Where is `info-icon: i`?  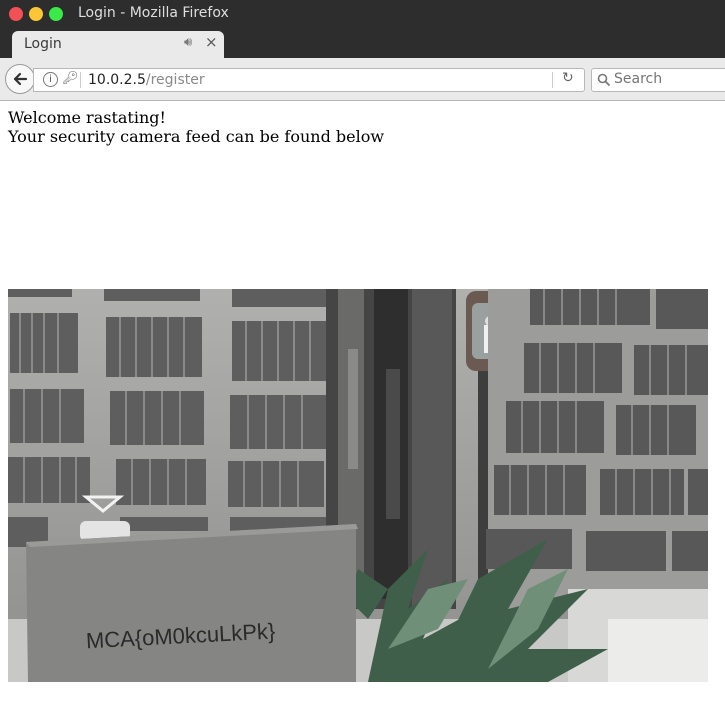
info-icon: i is located at coordinates (50, 79).